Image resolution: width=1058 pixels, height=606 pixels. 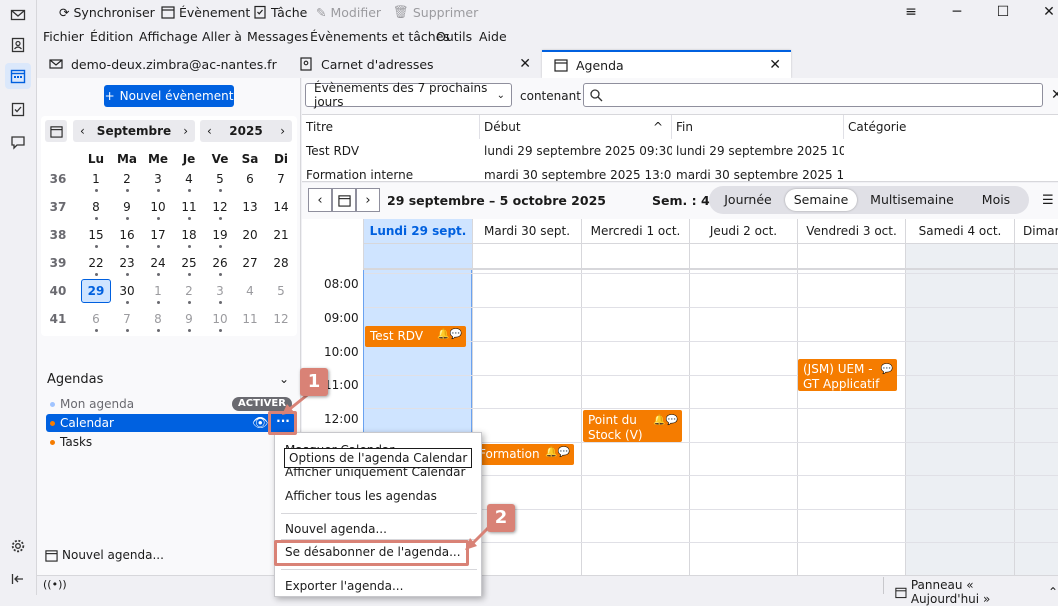 What do you see at coordinates (162, 64) in the screenshot?
I see `tab-mail: demo-deux.zimbra@ac-nantes.fr` at bounding box center [162, 64].